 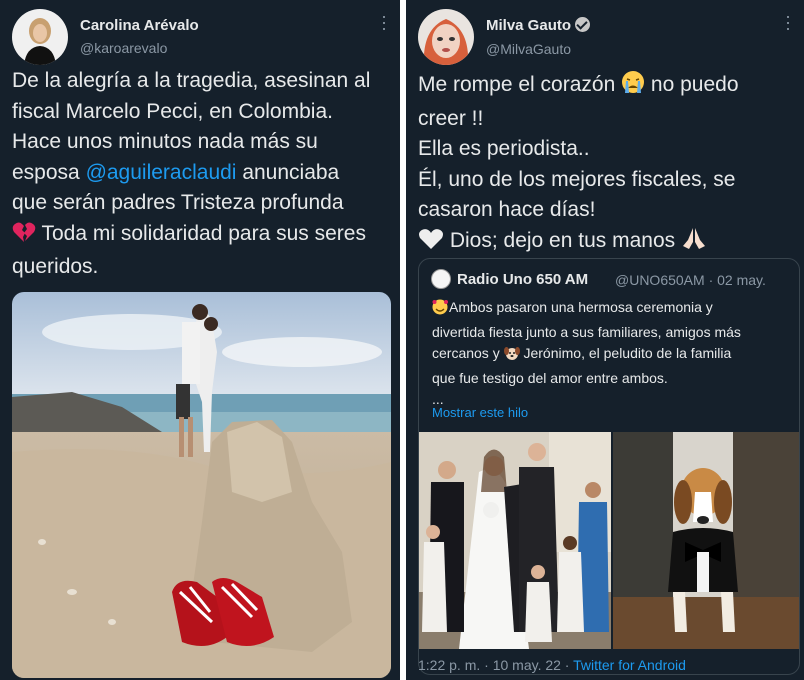 I want to click on tweet-line: Dios; dejo en tus manos, so click(x=610, y=243).